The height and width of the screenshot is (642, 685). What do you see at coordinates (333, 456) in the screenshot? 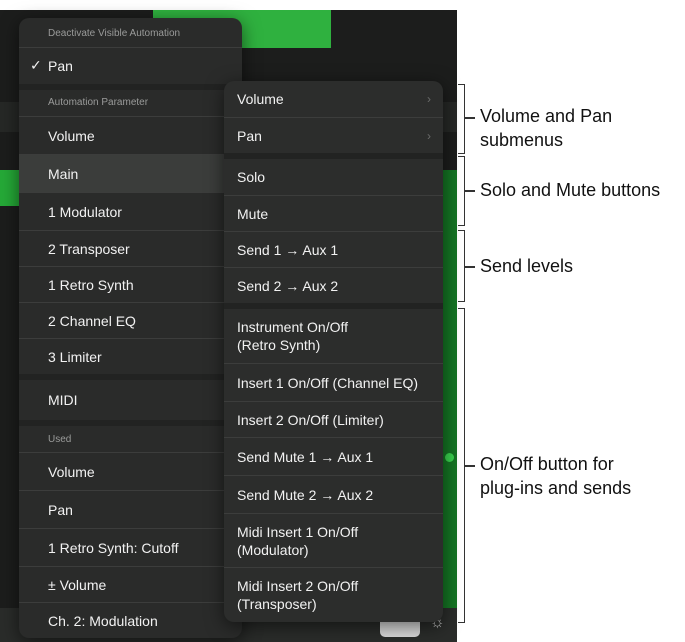
I see `send-mute-1-item: Send Mute 1 → Aux 1` at bounding box center [333, 456].